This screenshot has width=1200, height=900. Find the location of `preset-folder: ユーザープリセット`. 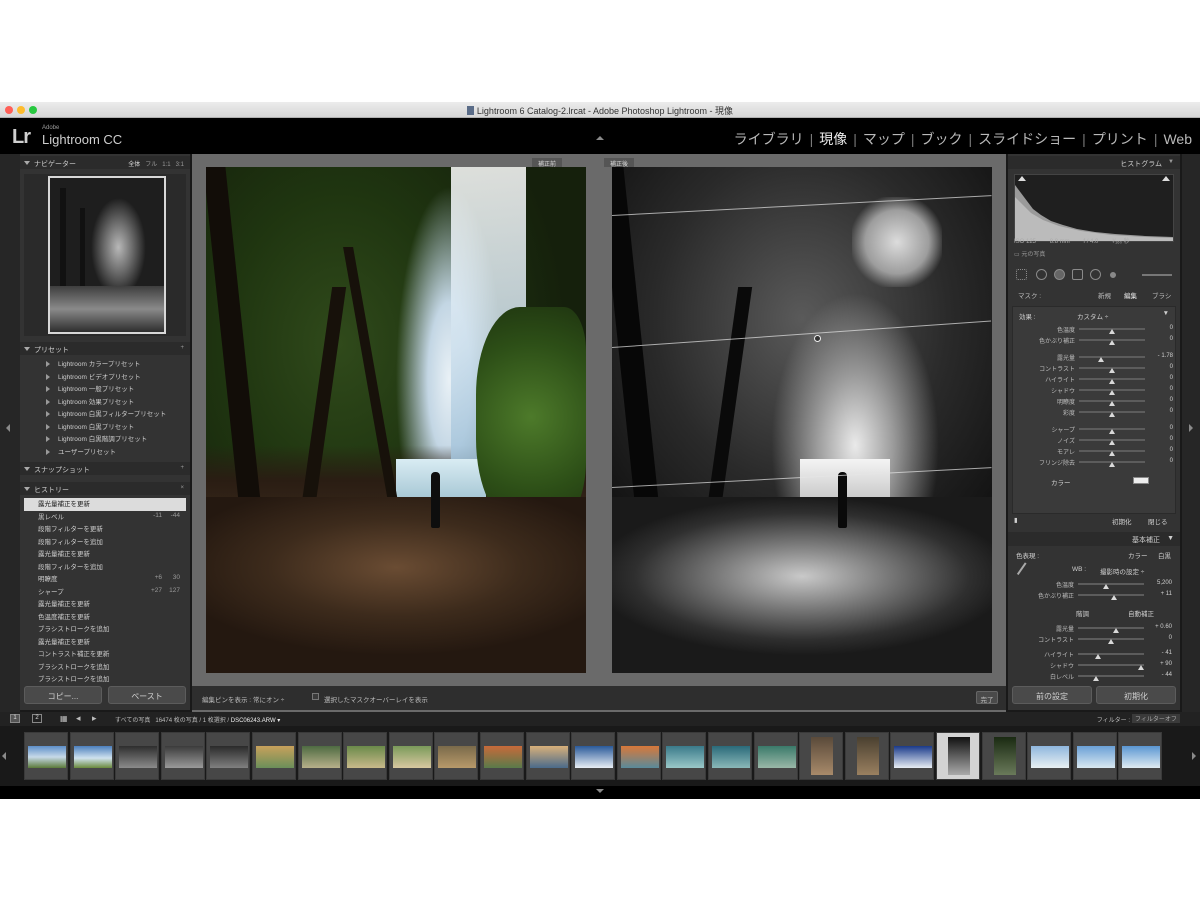

preset-folder: ユーザープリセット is located at coordinates (105, 452).